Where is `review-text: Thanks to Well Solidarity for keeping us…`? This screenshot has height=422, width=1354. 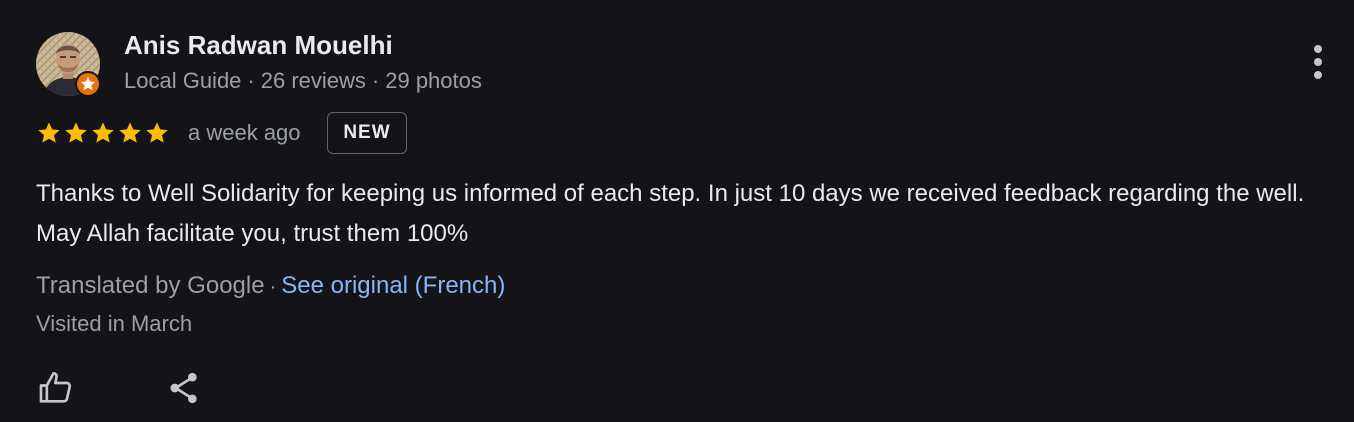
review-text: Thanks to Well Solidarity for keeping us… is located at coordinates (670, 213).